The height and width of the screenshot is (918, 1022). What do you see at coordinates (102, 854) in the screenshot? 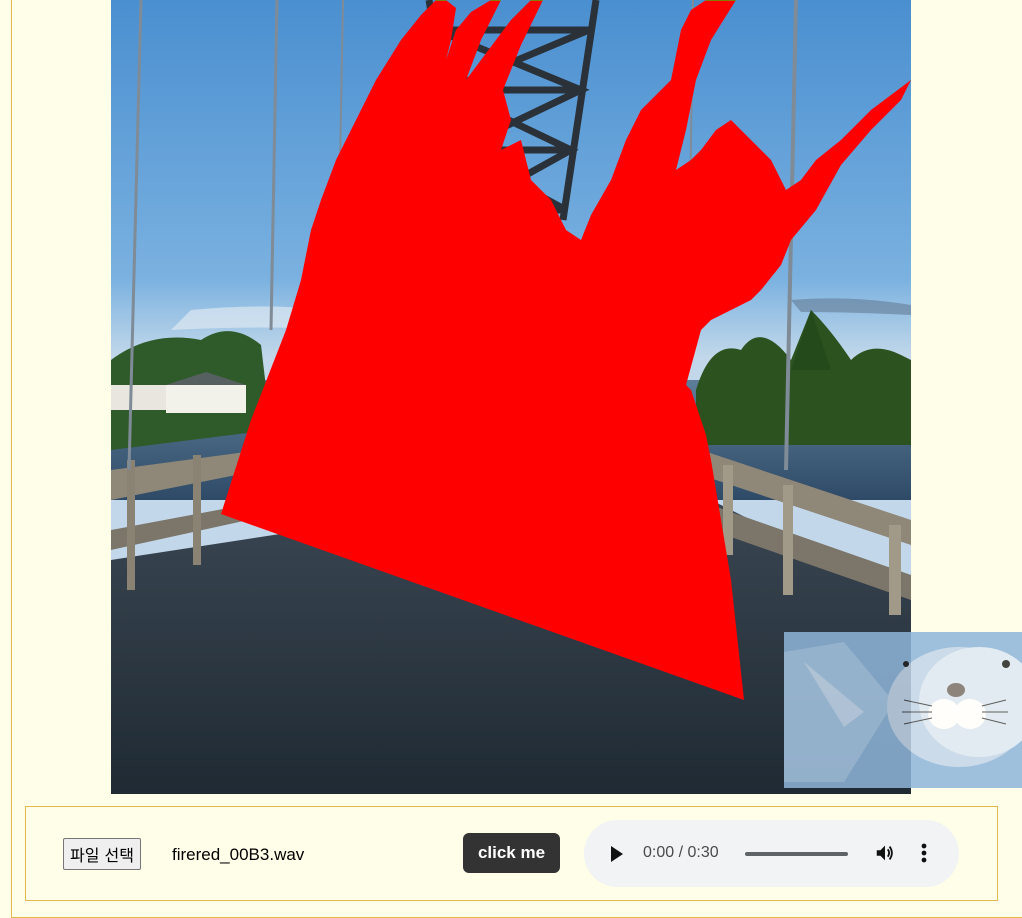
I see `file-select-button: 파일 선택` at bounding box center [102, 854].